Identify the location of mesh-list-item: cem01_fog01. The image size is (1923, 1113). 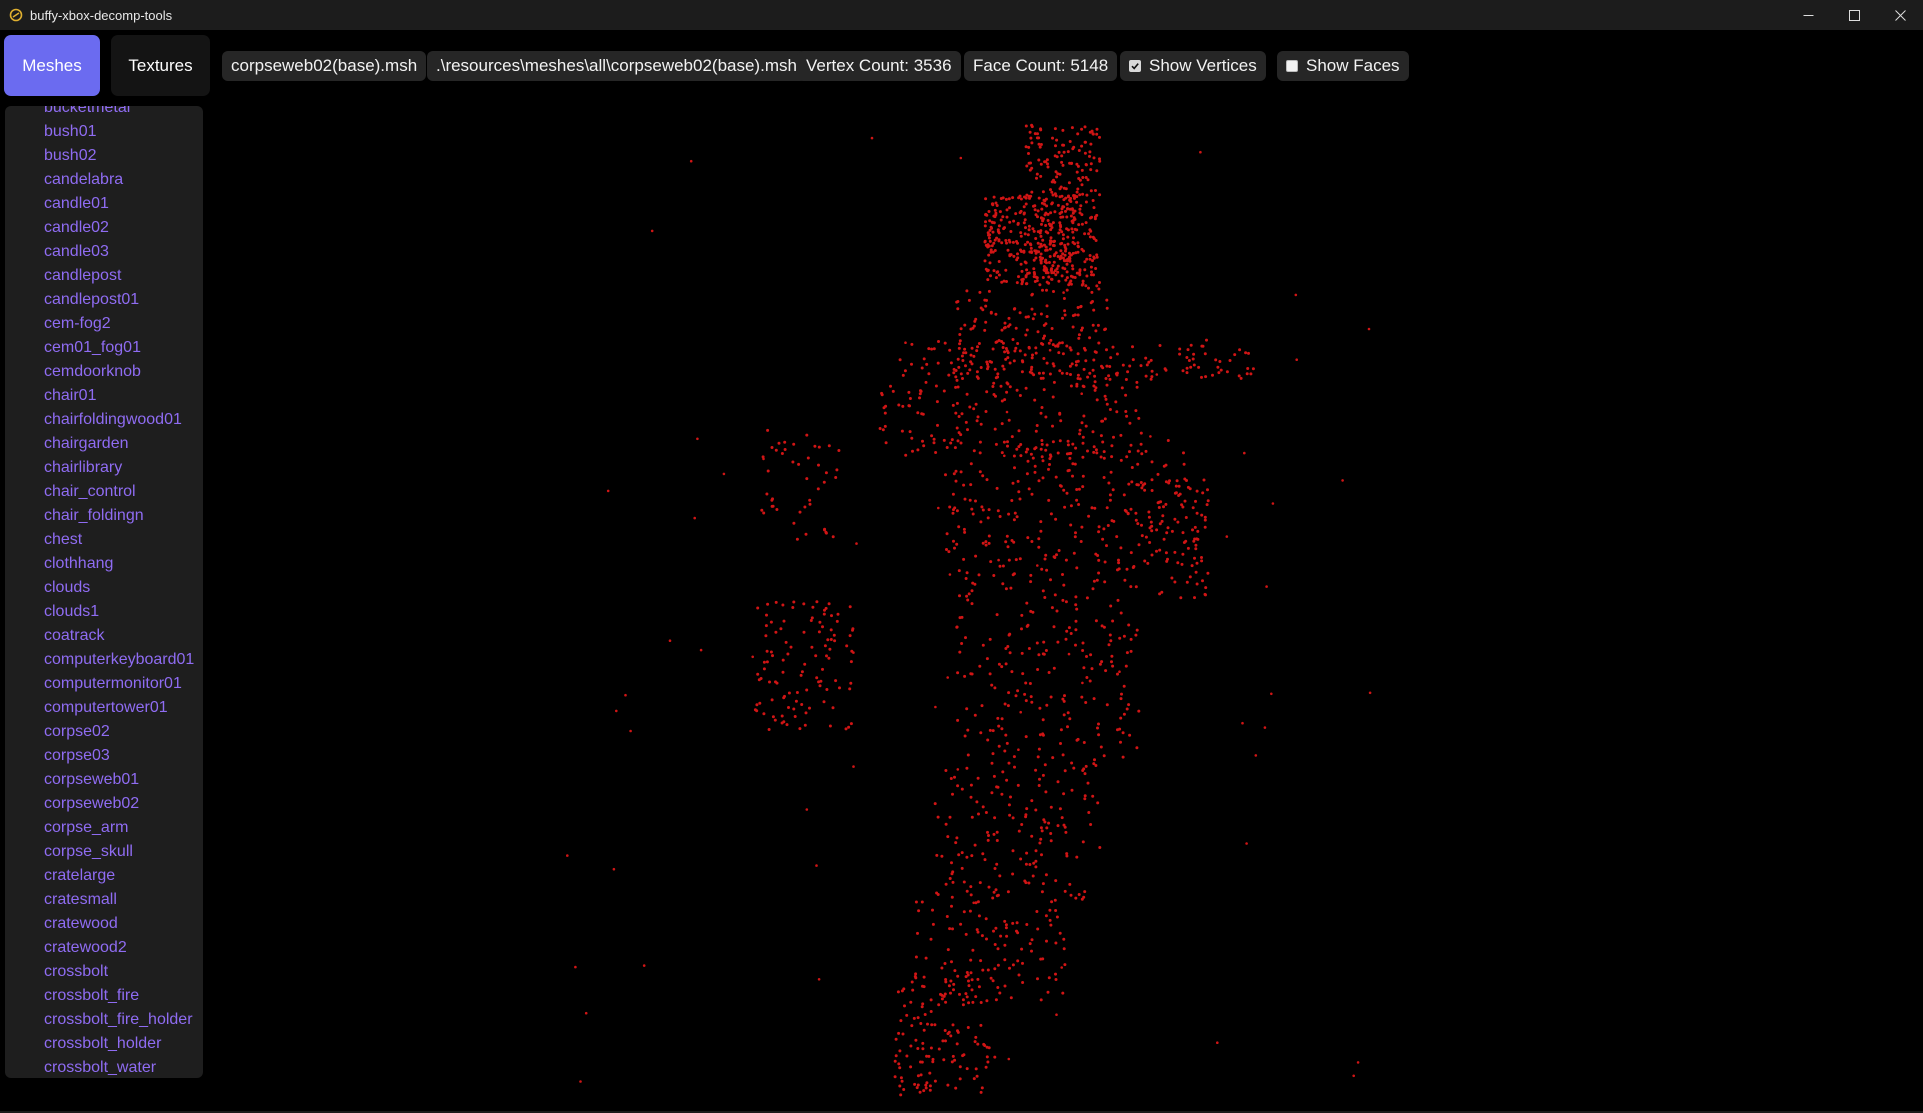
(104, 348).